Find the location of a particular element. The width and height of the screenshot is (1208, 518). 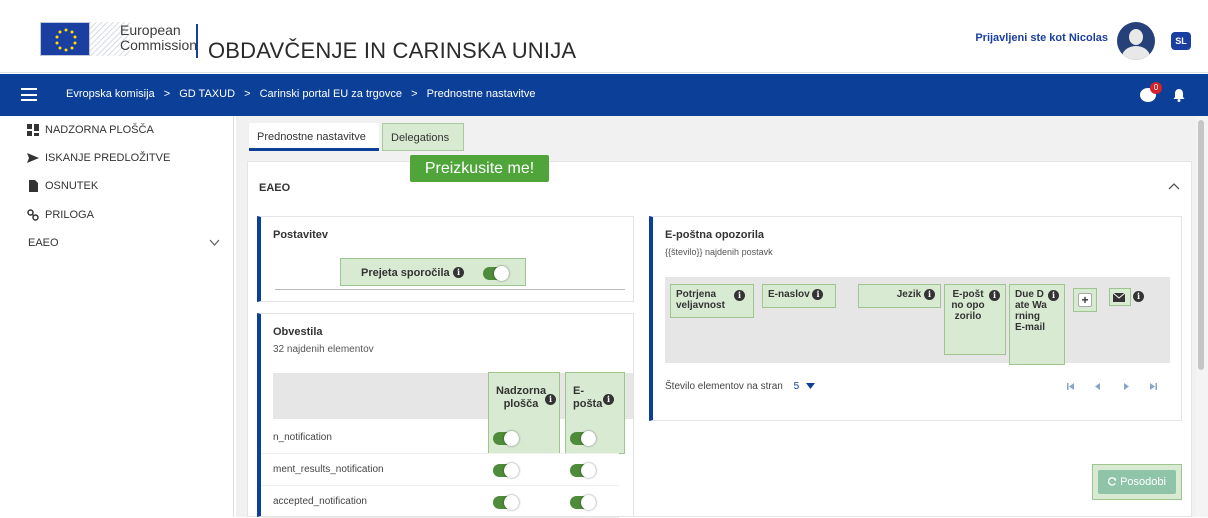

row-name: ment_results_notification is located at coordinates (328, 469).